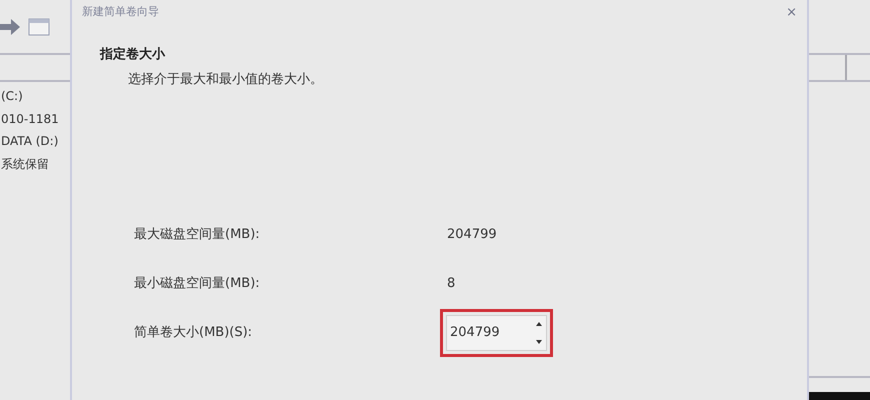 The height and width of the screenshot is (400, 870). I want to click on volume-name: DATA (D:), so click(35, 141).